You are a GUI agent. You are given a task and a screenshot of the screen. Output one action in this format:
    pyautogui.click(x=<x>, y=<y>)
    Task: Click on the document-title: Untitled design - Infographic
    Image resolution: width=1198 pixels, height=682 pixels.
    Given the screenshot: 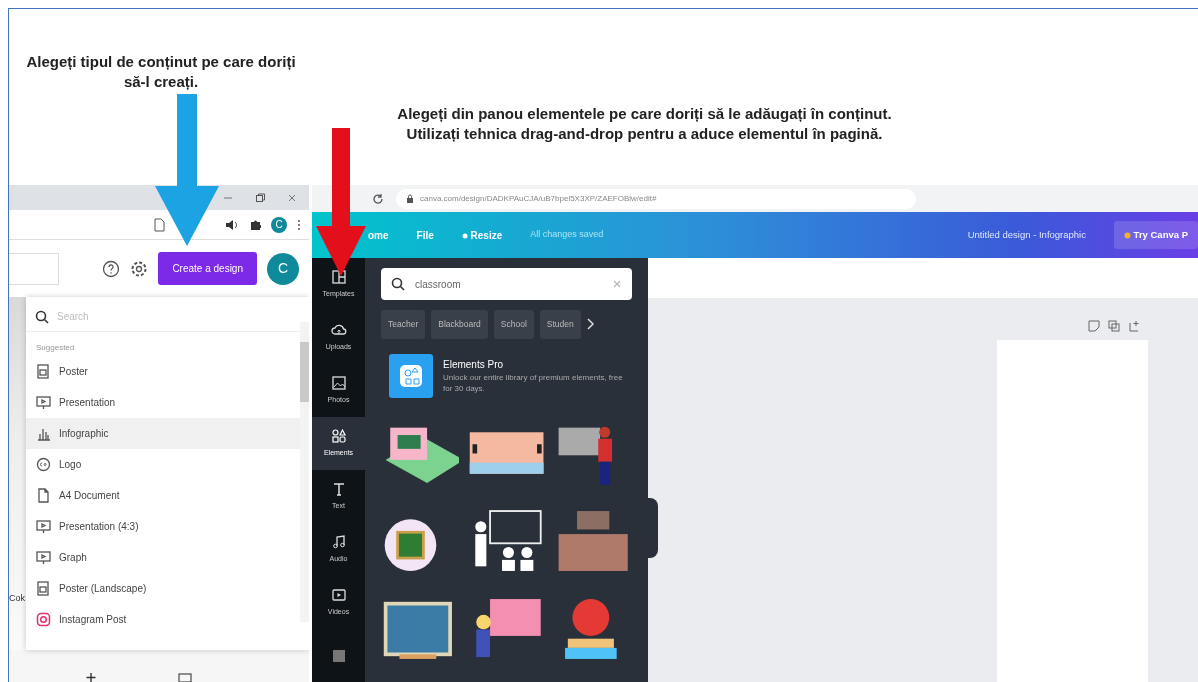 What is the action you would take?
    pyautogui.click(x=1026, y=234)
    